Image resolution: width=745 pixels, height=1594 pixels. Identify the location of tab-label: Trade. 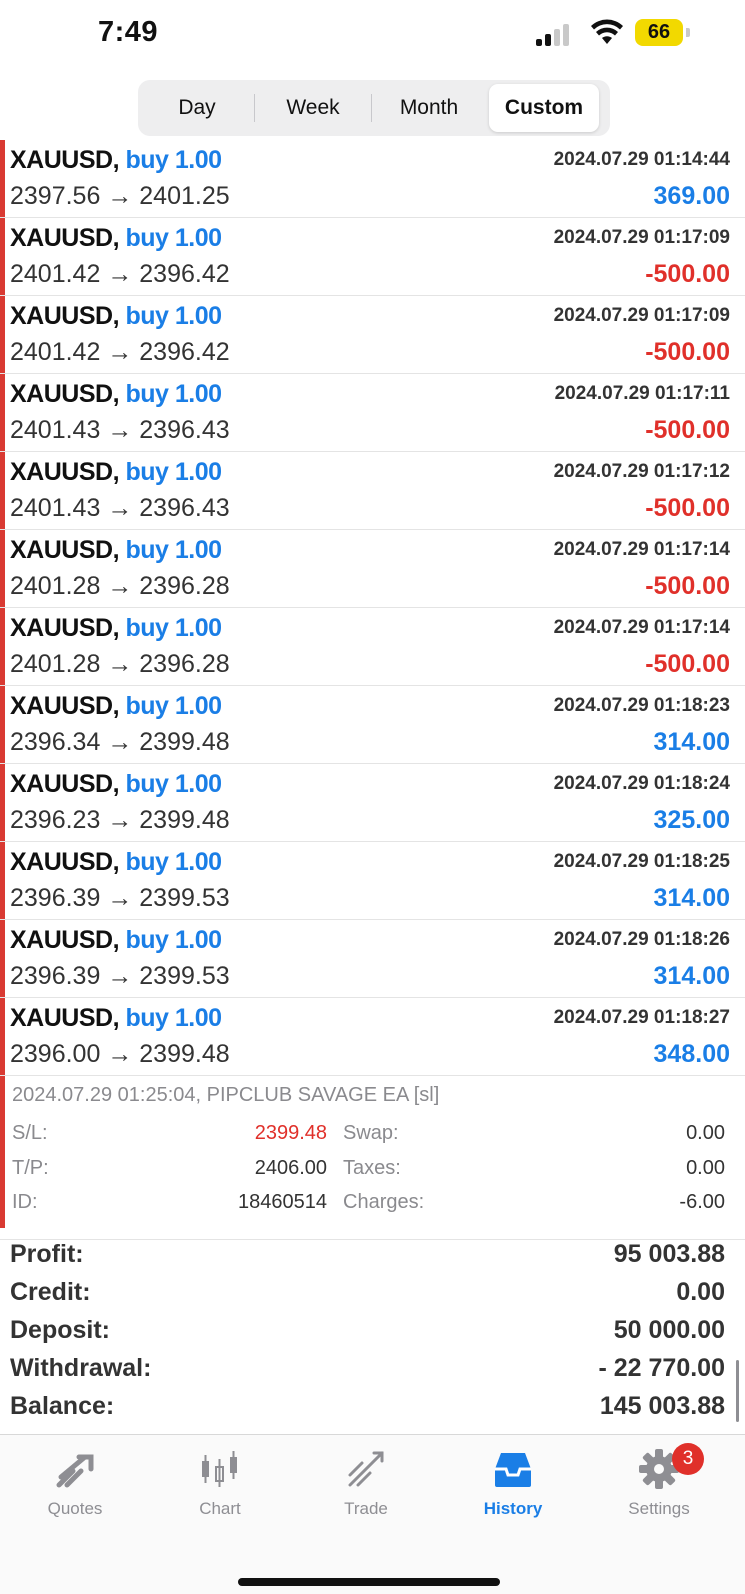
(366, 1508).